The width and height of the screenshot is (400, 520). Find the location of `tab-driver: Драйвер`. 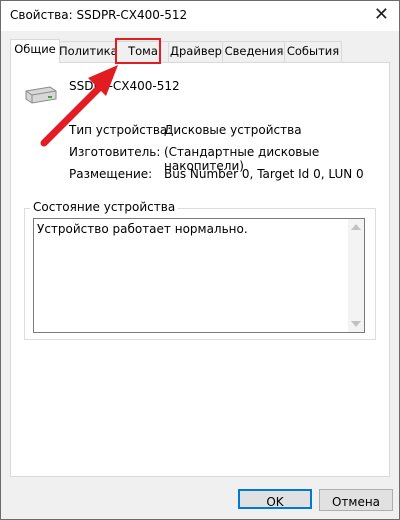

tab-driver: Драйвер is located at coordinates (196, 51).